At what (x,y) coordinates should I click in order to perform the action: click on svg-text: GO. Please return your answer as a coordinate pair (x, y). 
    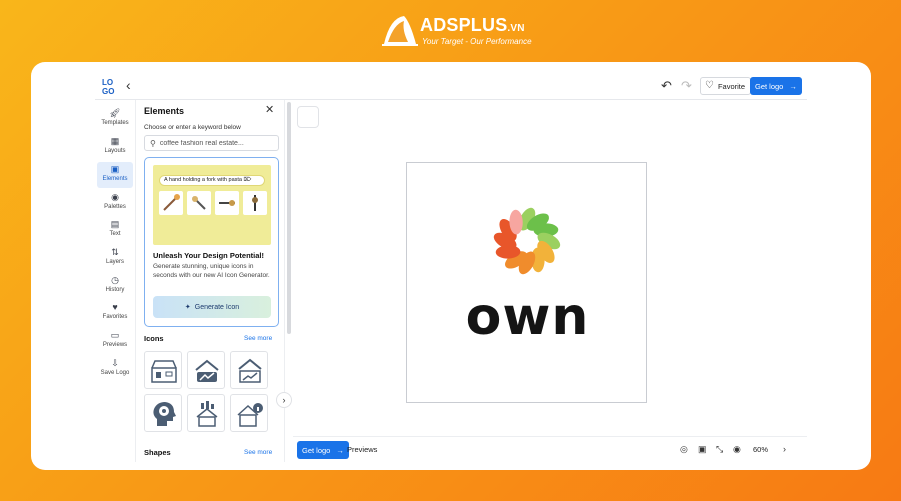
    Looking at the image, I should click on (108, 91).